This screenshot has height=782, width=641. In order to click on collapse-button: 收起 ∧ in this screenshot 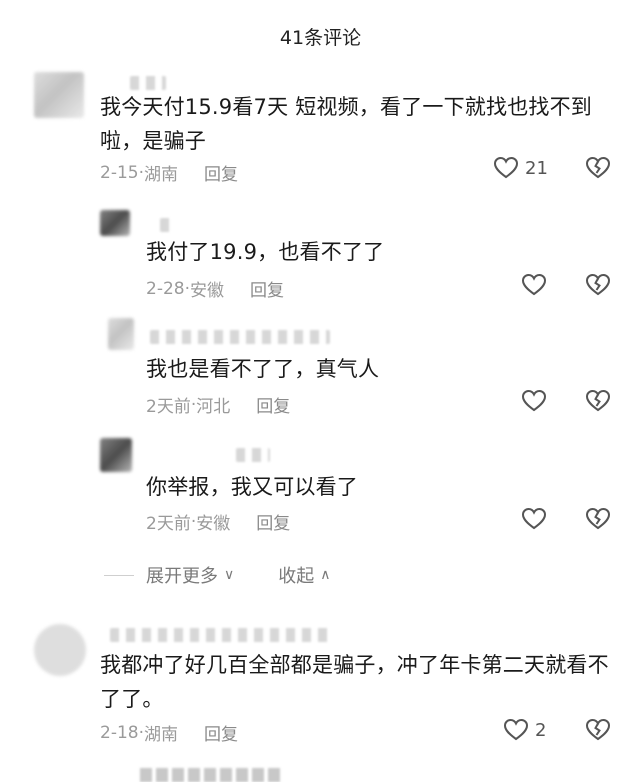, I will do `click(304, 575)`.